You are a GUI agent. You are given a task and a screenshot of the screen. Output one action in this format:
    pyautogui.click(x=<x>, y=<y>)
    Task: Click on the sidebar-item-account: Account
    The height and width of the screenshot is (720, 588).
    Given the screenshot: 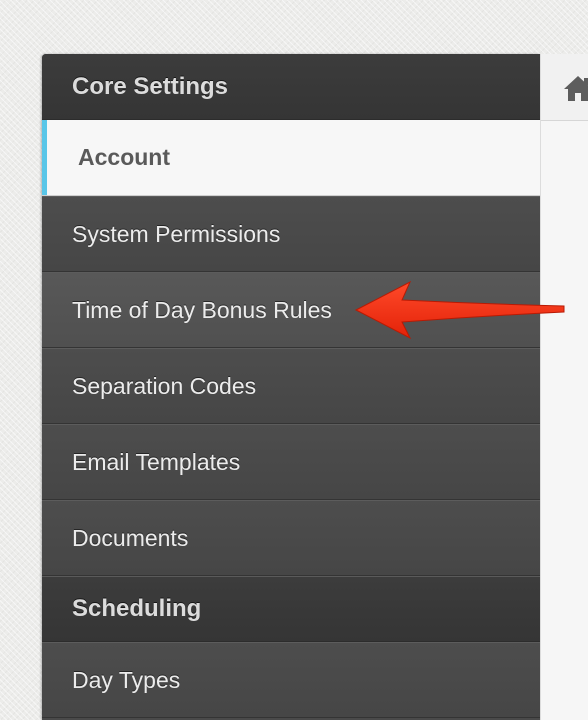 What is the action you would take?
    pyautogui.click(x=291, y=158)
    